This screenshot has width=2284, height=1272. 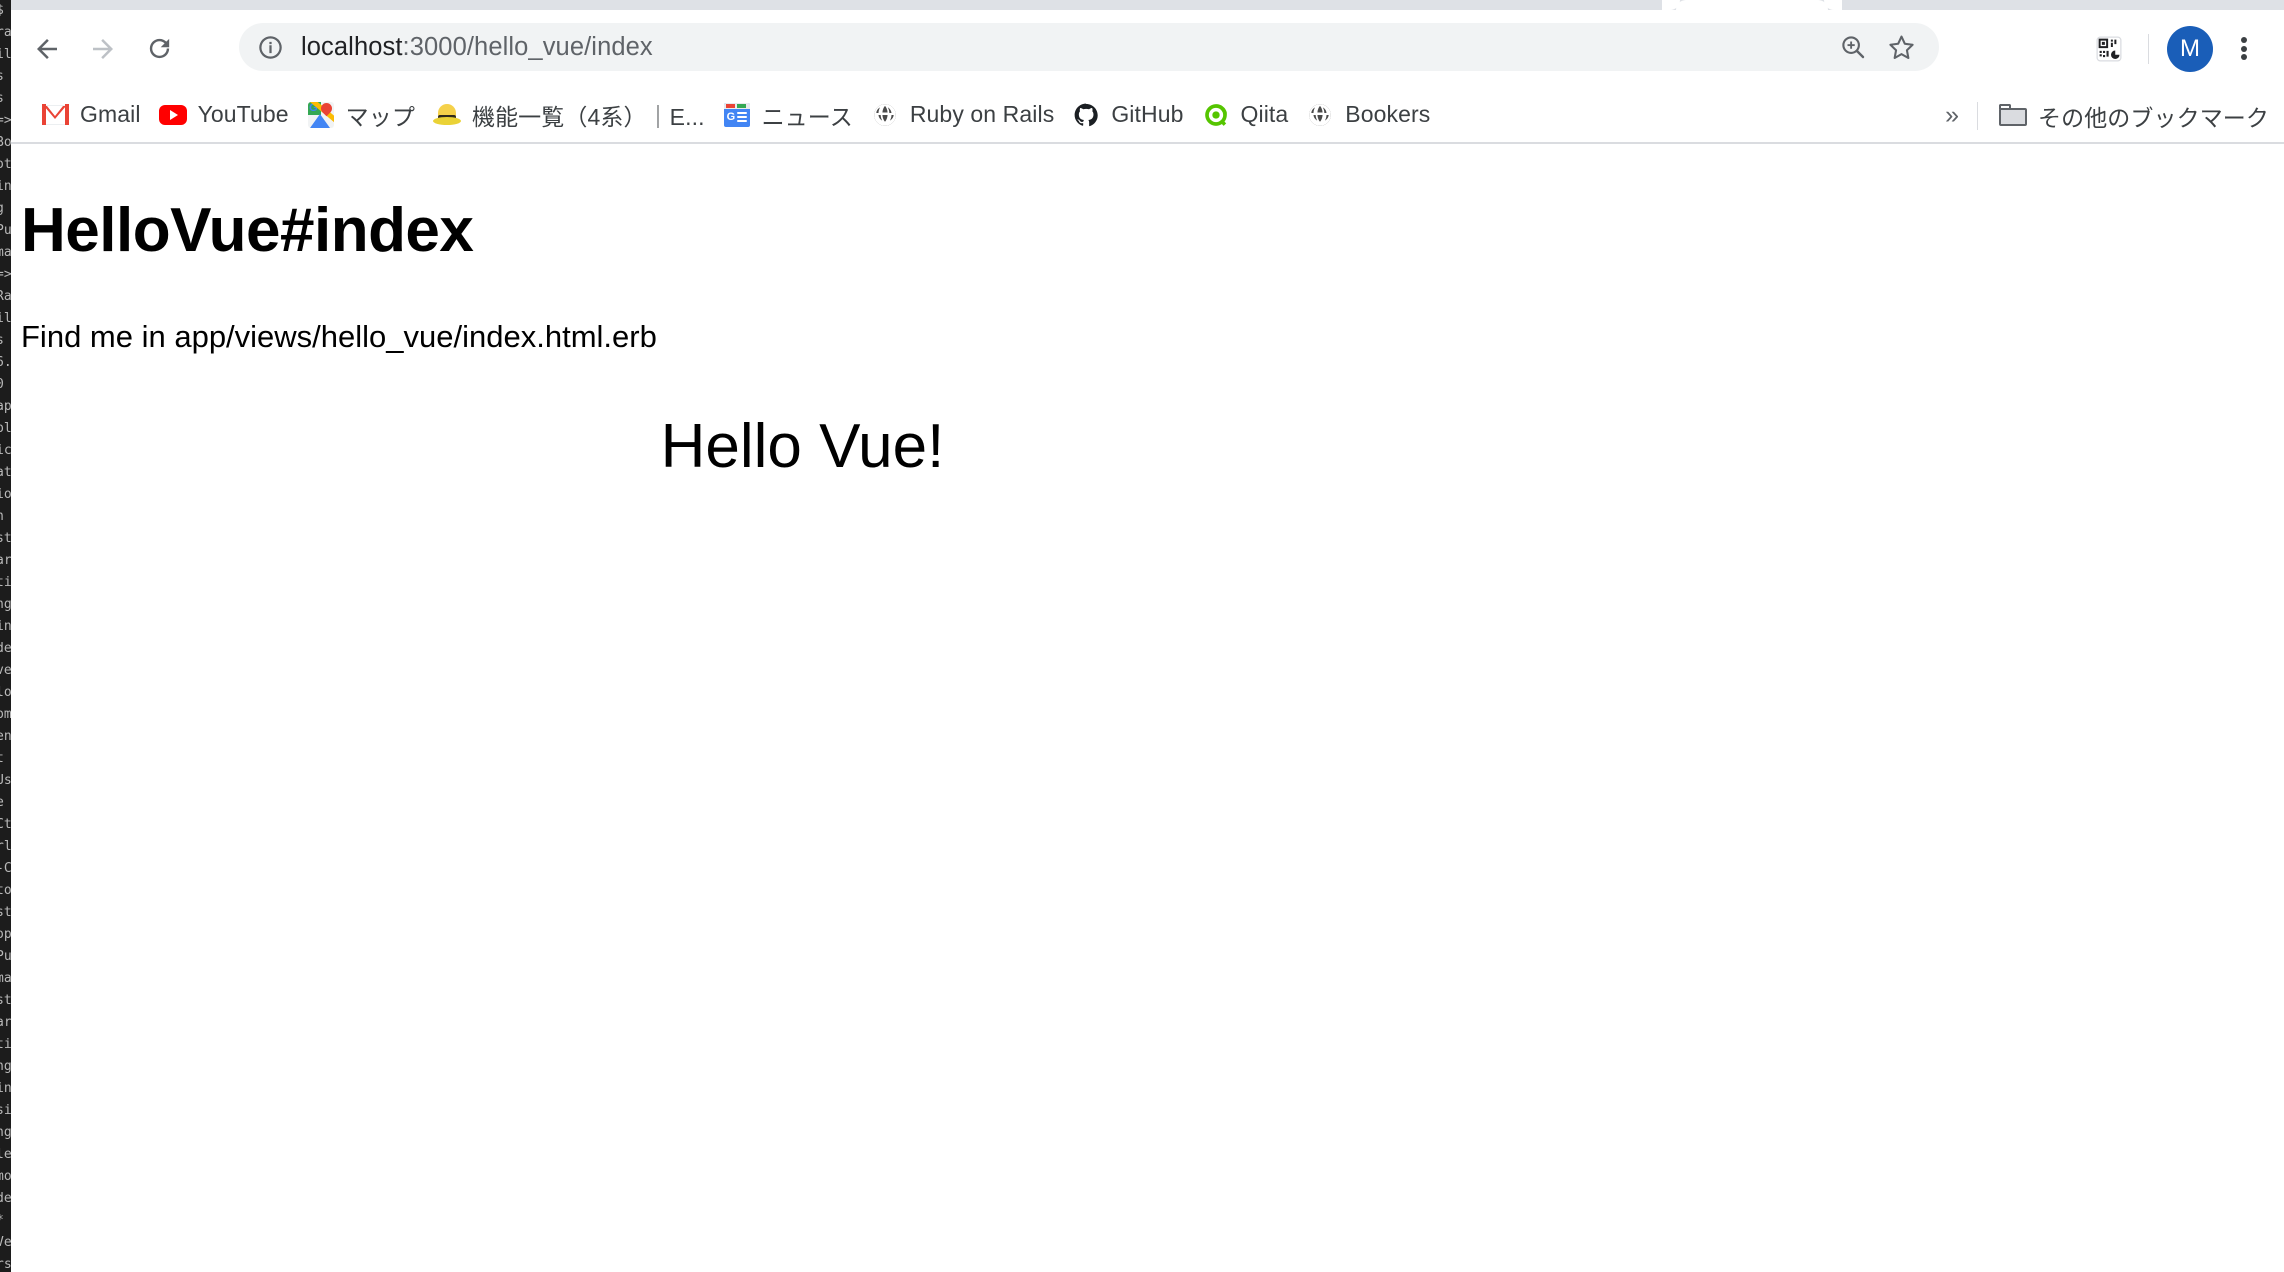 I want to click on bookmark-label: Ruby on Rails, so click(x=982, y=114).